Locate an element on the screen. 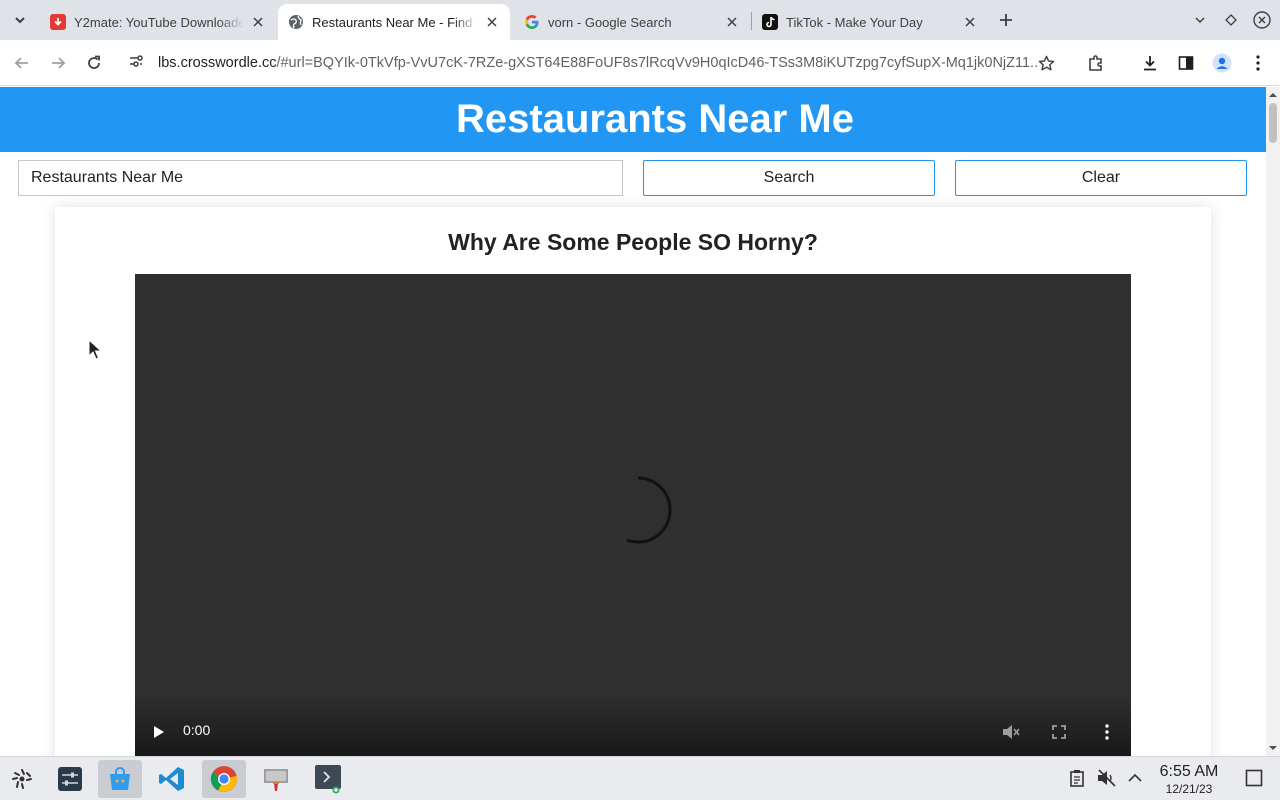 This screenshot has width=1280, height=800. avatar-icon is located at coordinates (1222, 63).